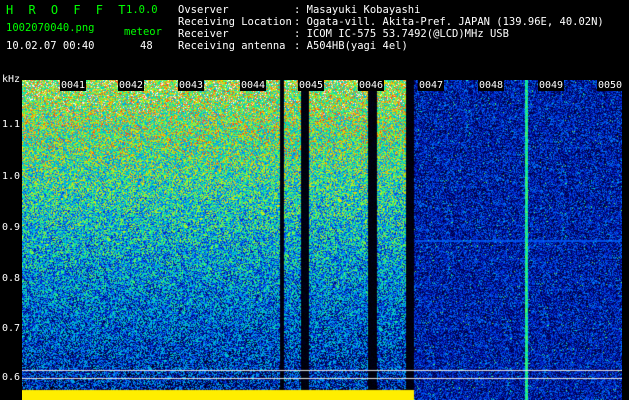 Image resolution: width=629 pixels, height=400 pixels. Describe the element at coordinates (73, 85) in the screenshot. I see `x-tick-label: 0041` at that location.